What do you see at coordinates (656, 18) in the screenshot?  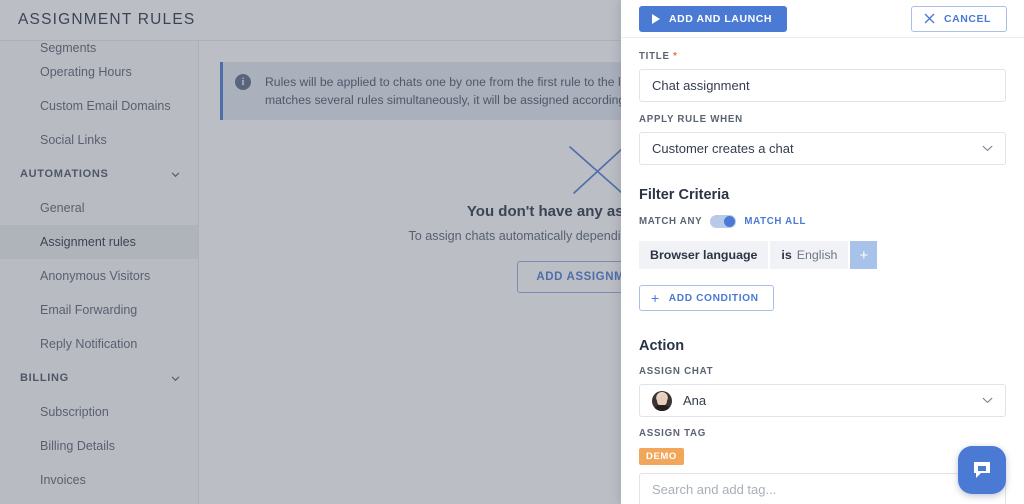 I see `play-icon` at bounding box center [656, 18].